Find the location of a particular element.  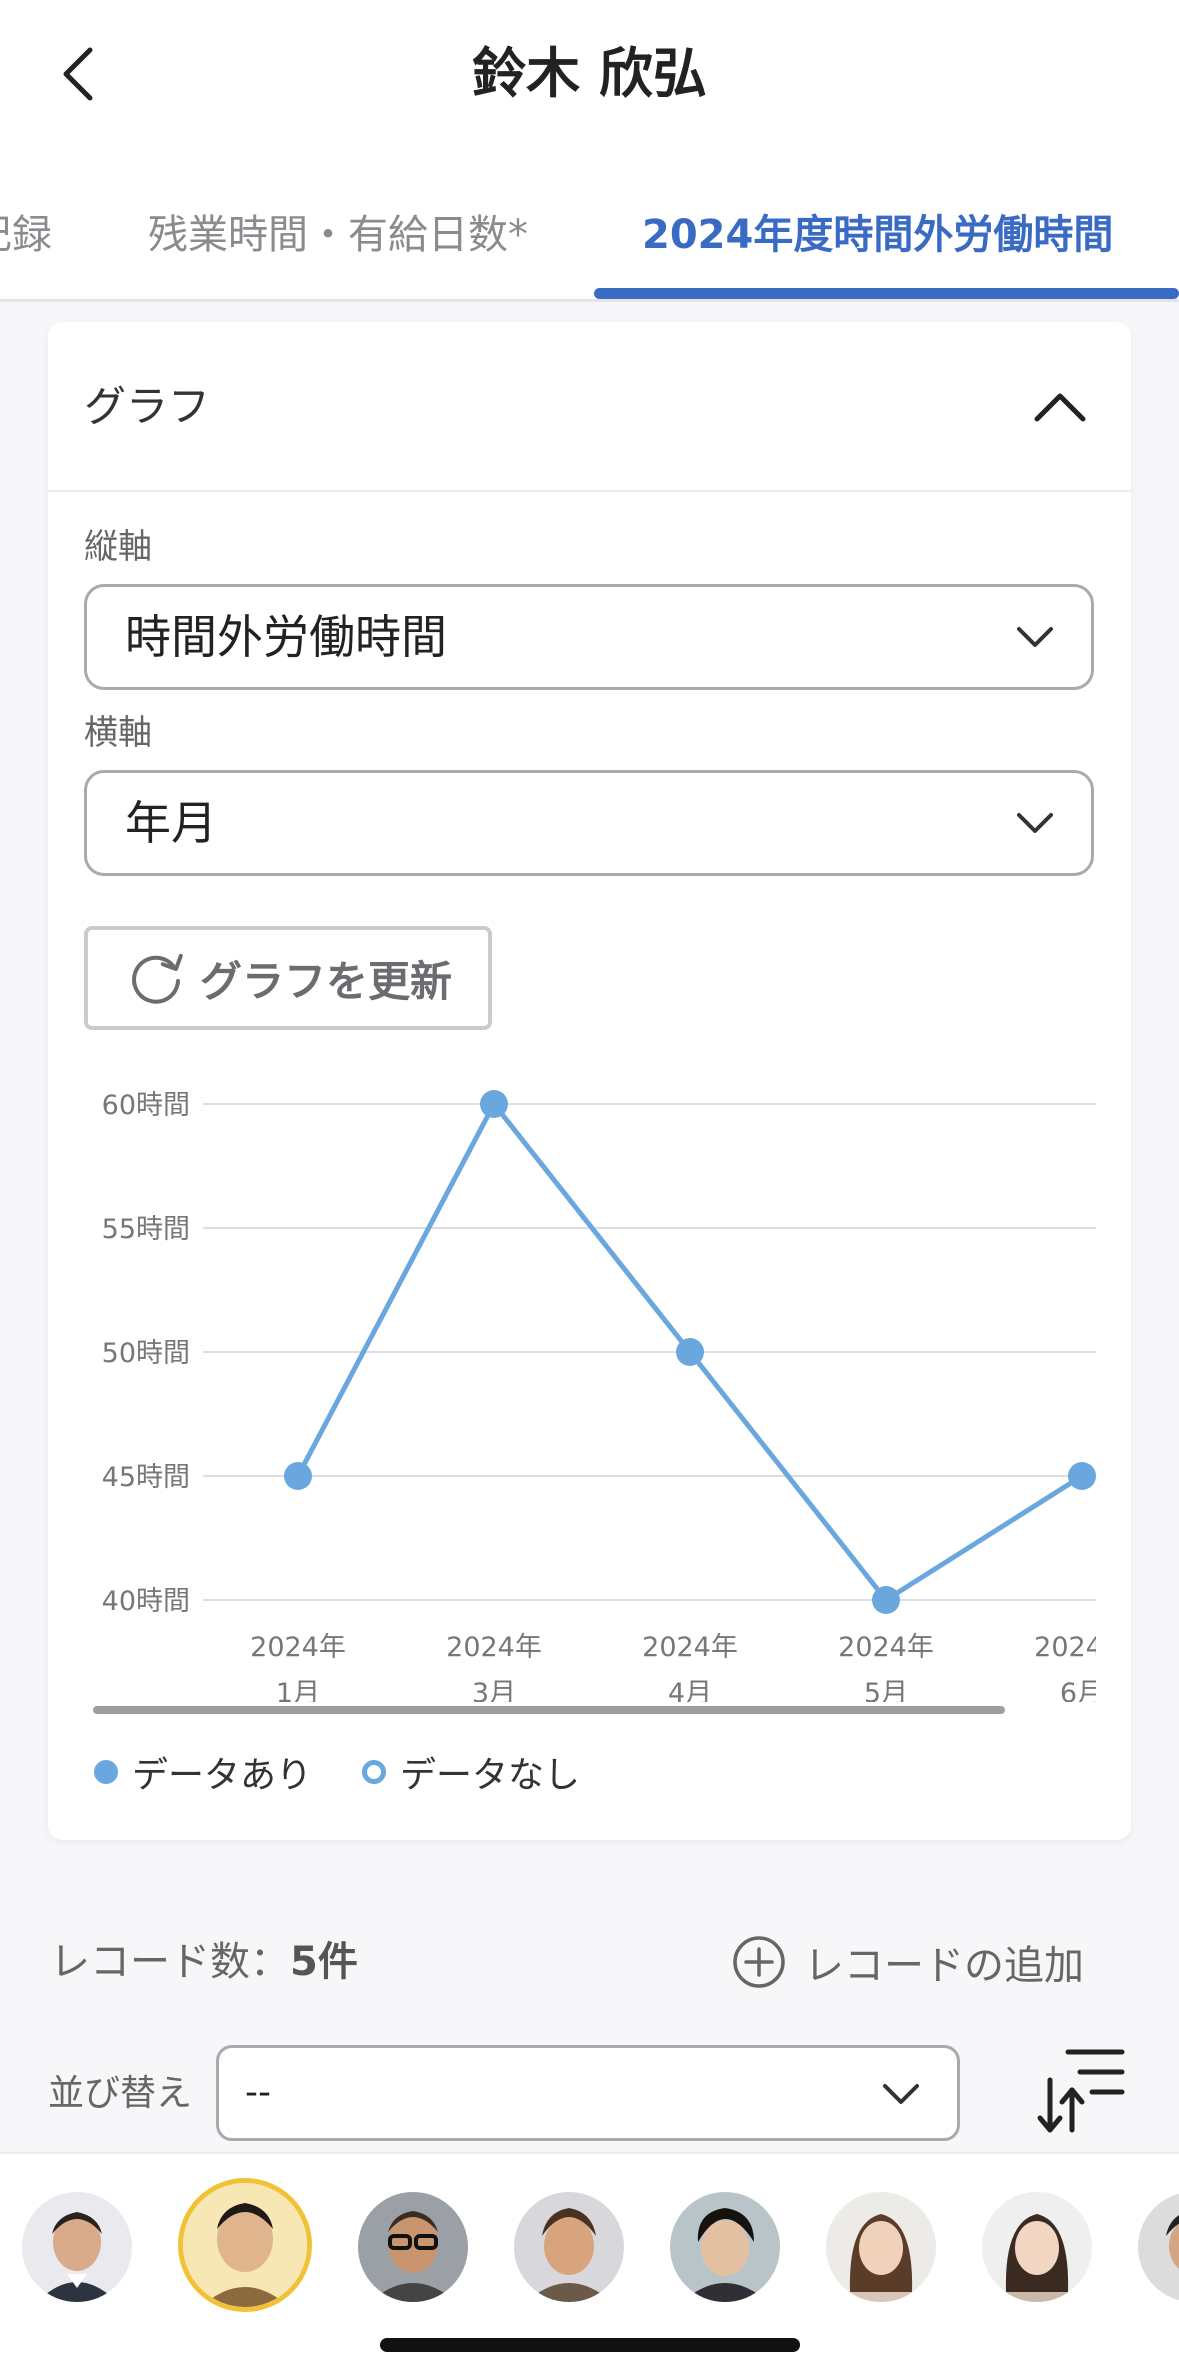

collapse-button is located at coordinates (1060, 407).